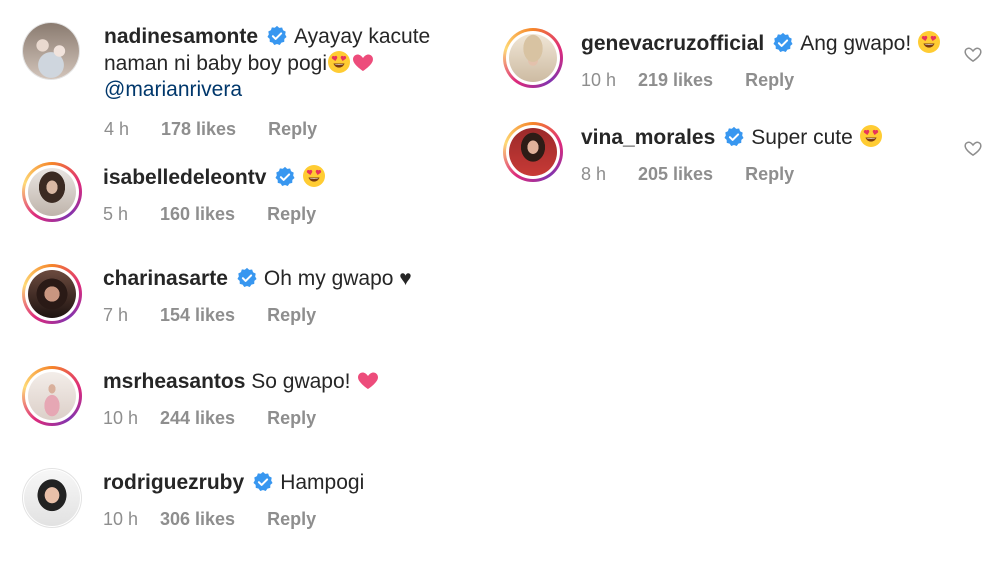 This screenshot has width=1000, height=585. Describe the element at coordinates (594, 174) in the screenshot. I see `comment-time: 8 h` at that location.